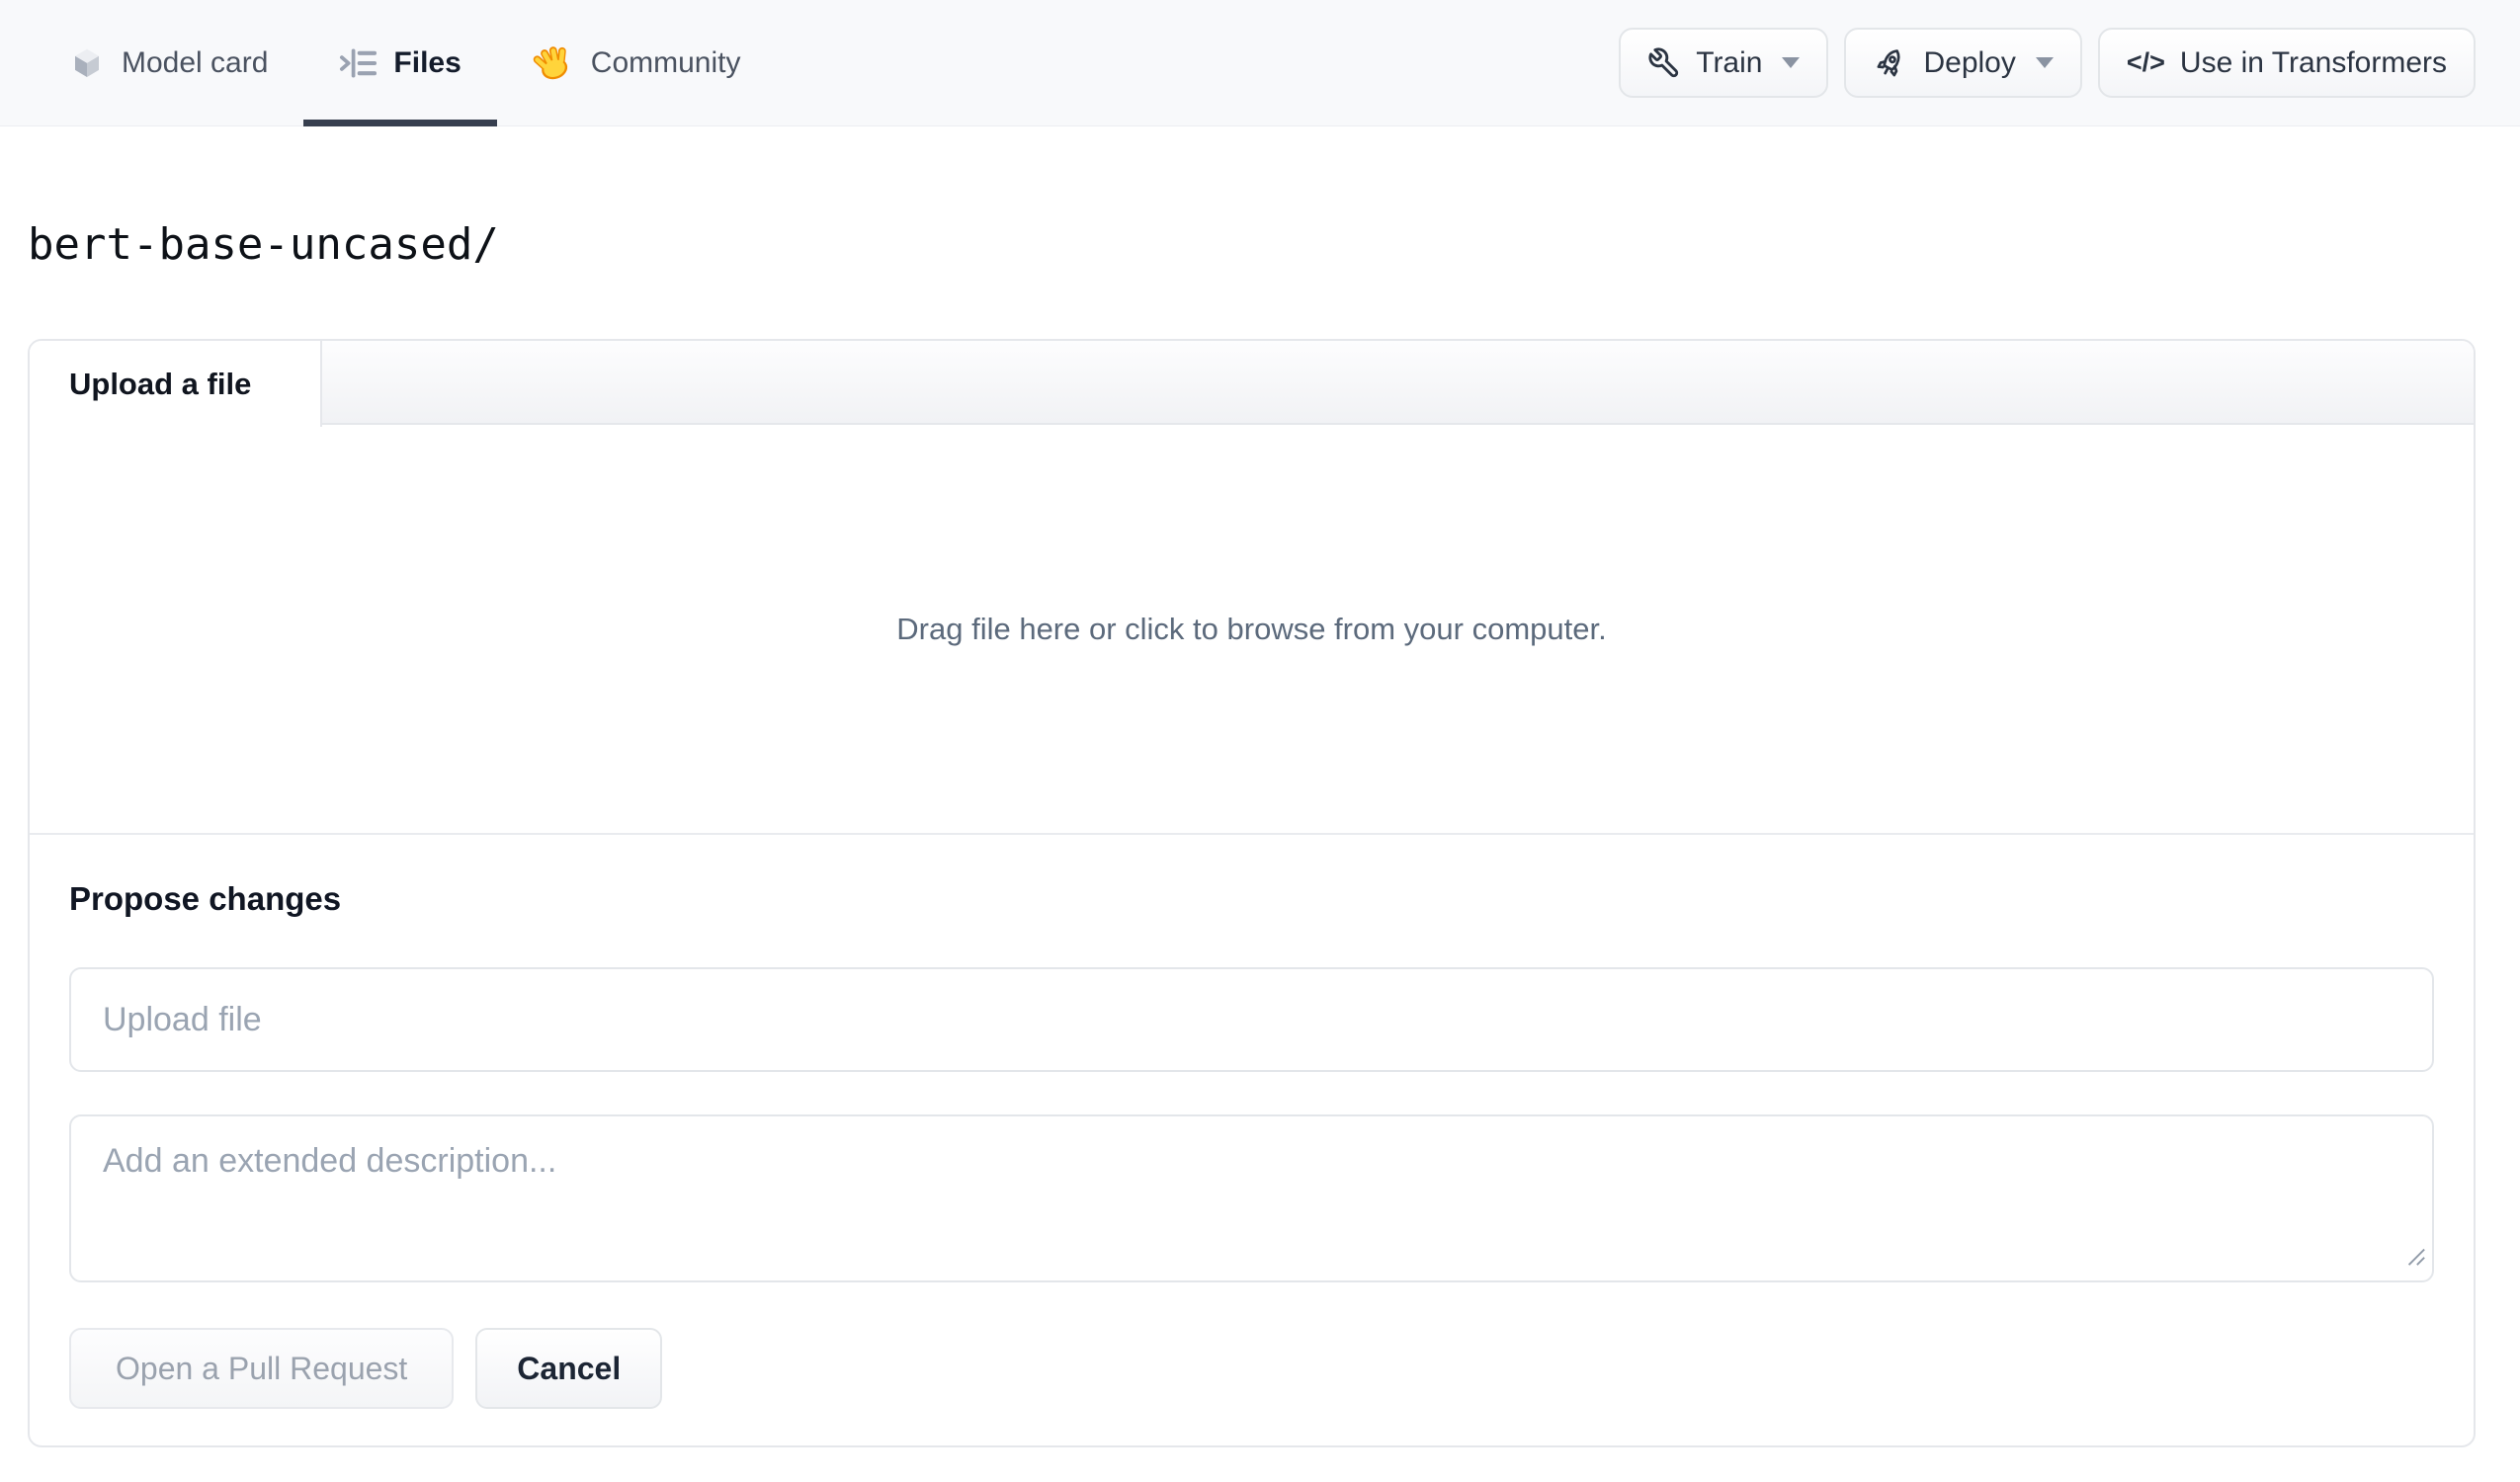  Describe the element at coordinates (2313, 62) in the screenshot. I see `use-in-transformers-label: Use in Transformers` at that location.